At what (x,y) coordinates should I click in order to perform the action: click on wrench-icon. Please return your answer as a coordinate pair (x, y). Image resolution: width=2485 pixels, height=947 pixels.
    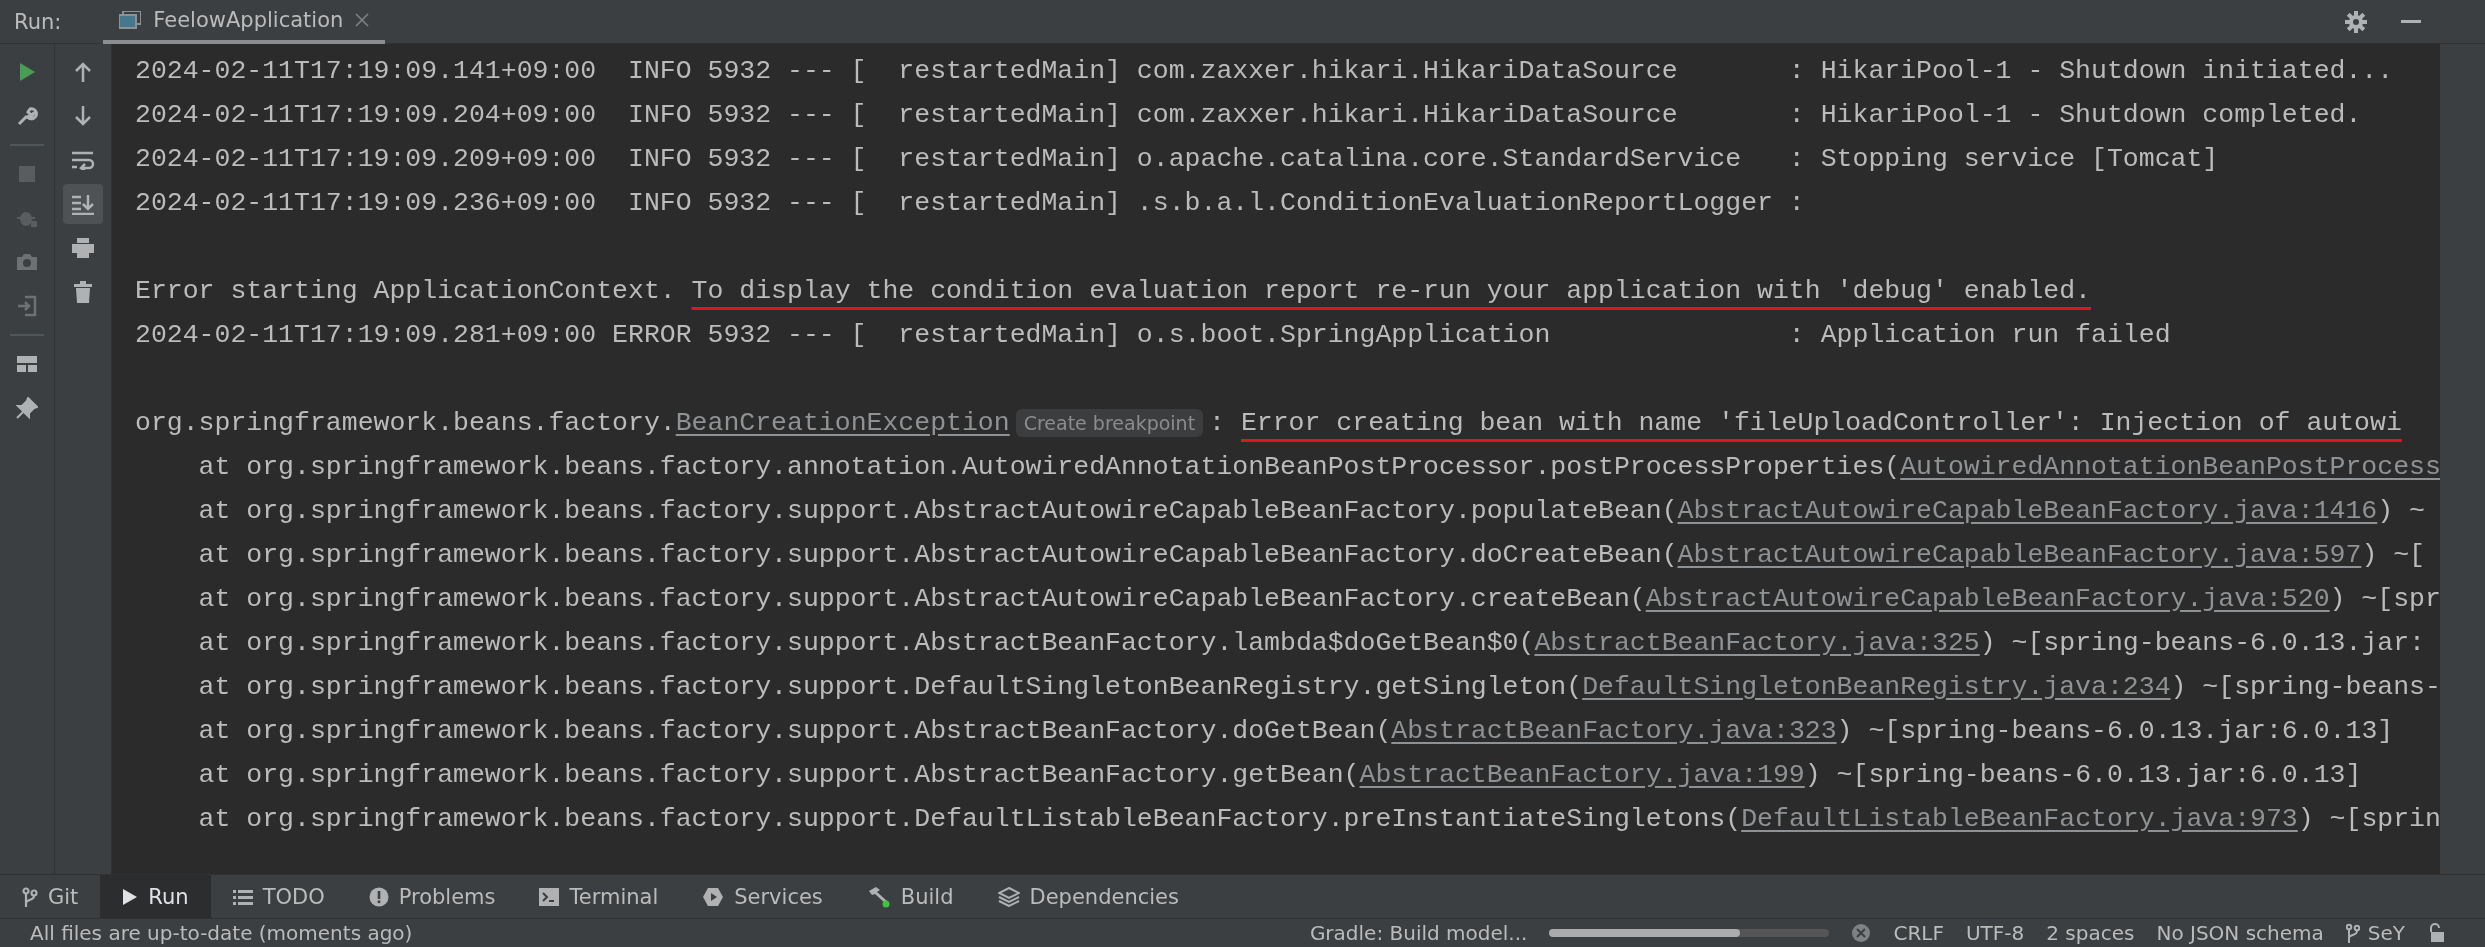
    Looking at the image, I should click on (27, 116).